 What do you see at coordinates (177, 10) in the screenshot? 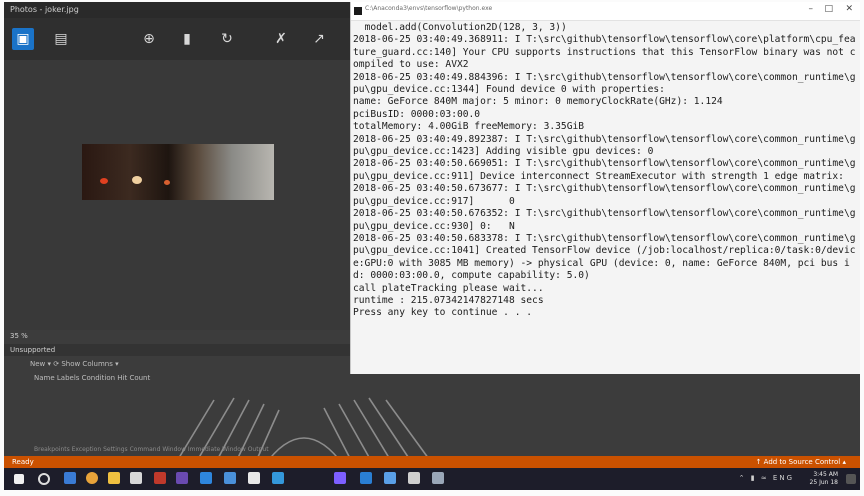
I see `viewer-title: Photos - joker.jpg` at bounding box center [177, 10].